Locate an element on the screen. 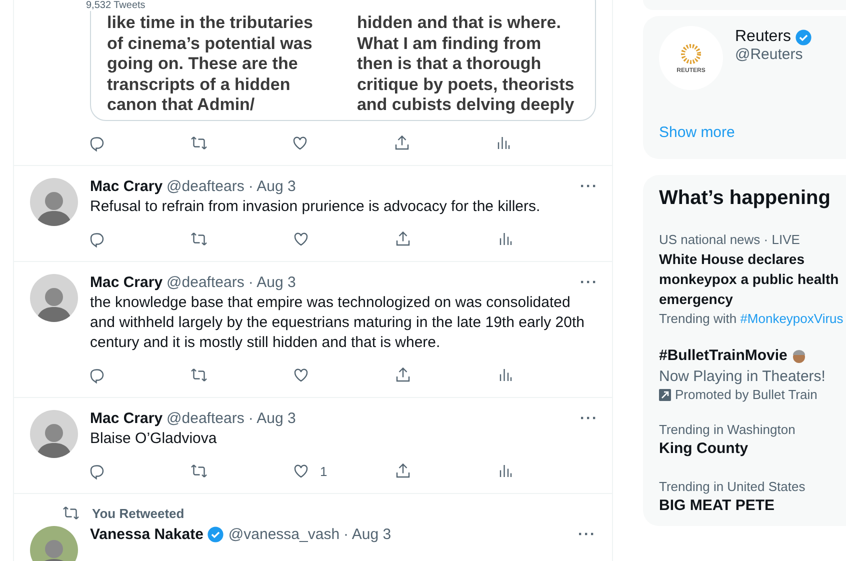  trend-context: Trending in Washington is located at coordinates (727, 429).